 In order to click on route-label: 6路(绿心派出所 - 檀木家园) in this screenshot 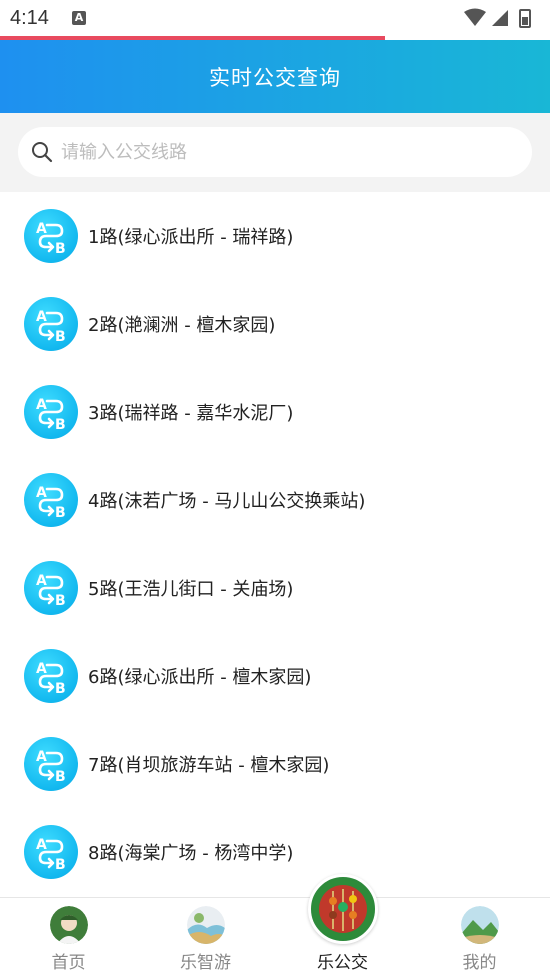, I will do `click(200, 677)`.